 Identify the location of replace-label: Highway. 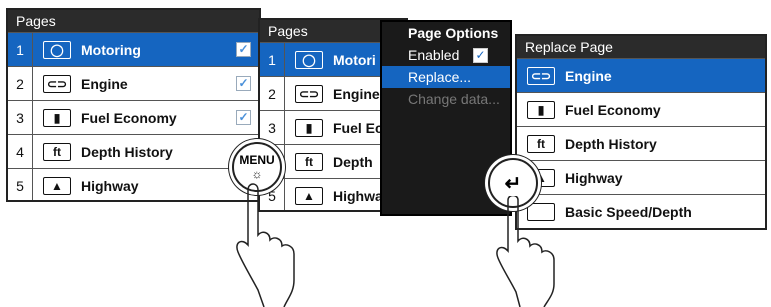
(594, 177).